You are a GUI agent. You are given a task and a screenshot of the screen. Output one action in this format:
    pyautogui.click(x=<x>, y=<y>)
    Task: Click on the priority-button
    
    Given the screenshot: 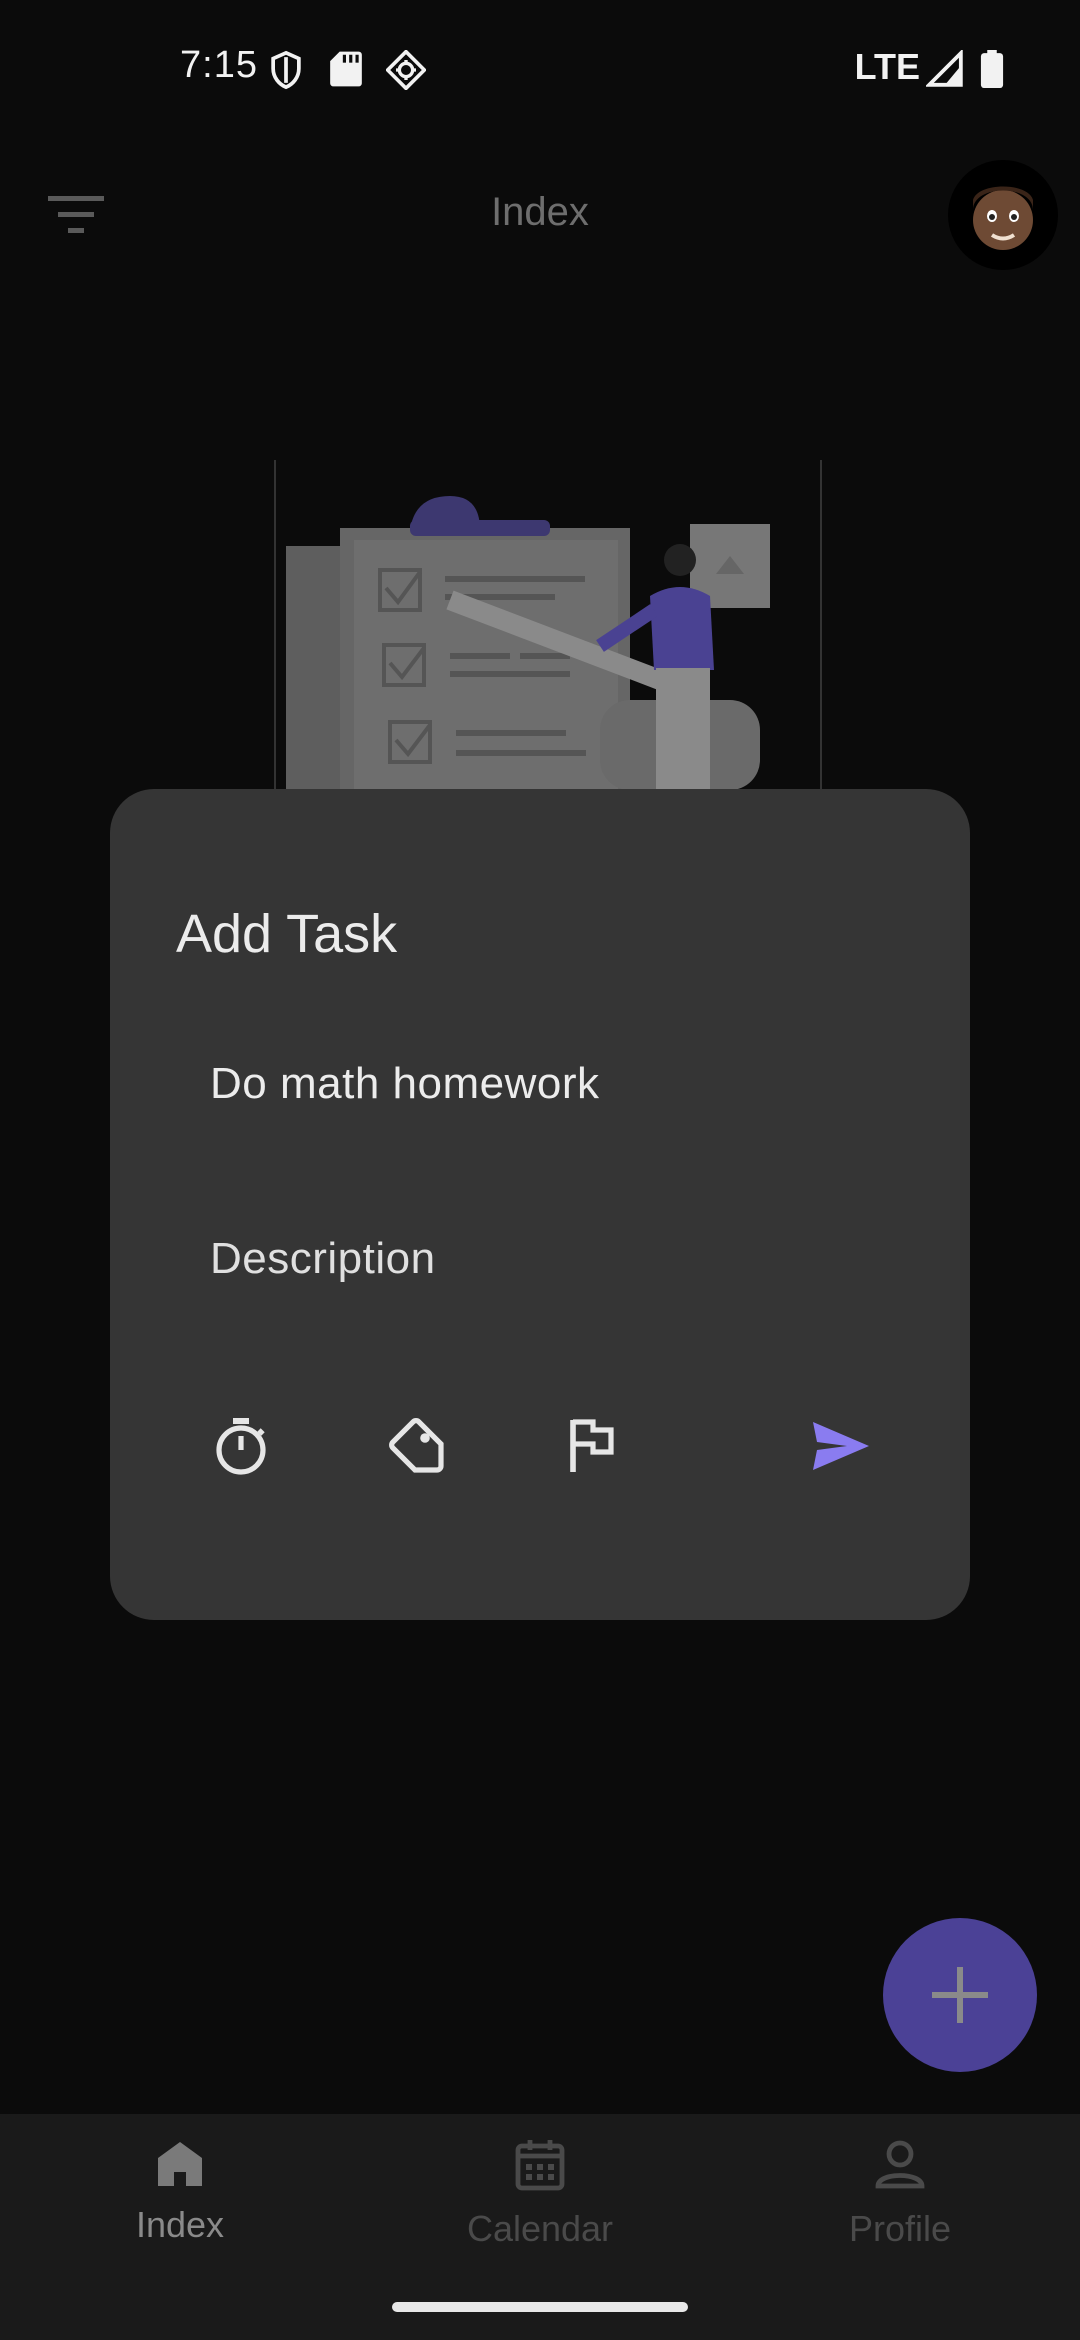 What is the action you would take?
    pyautogui.click(x=591, y=1446)
    